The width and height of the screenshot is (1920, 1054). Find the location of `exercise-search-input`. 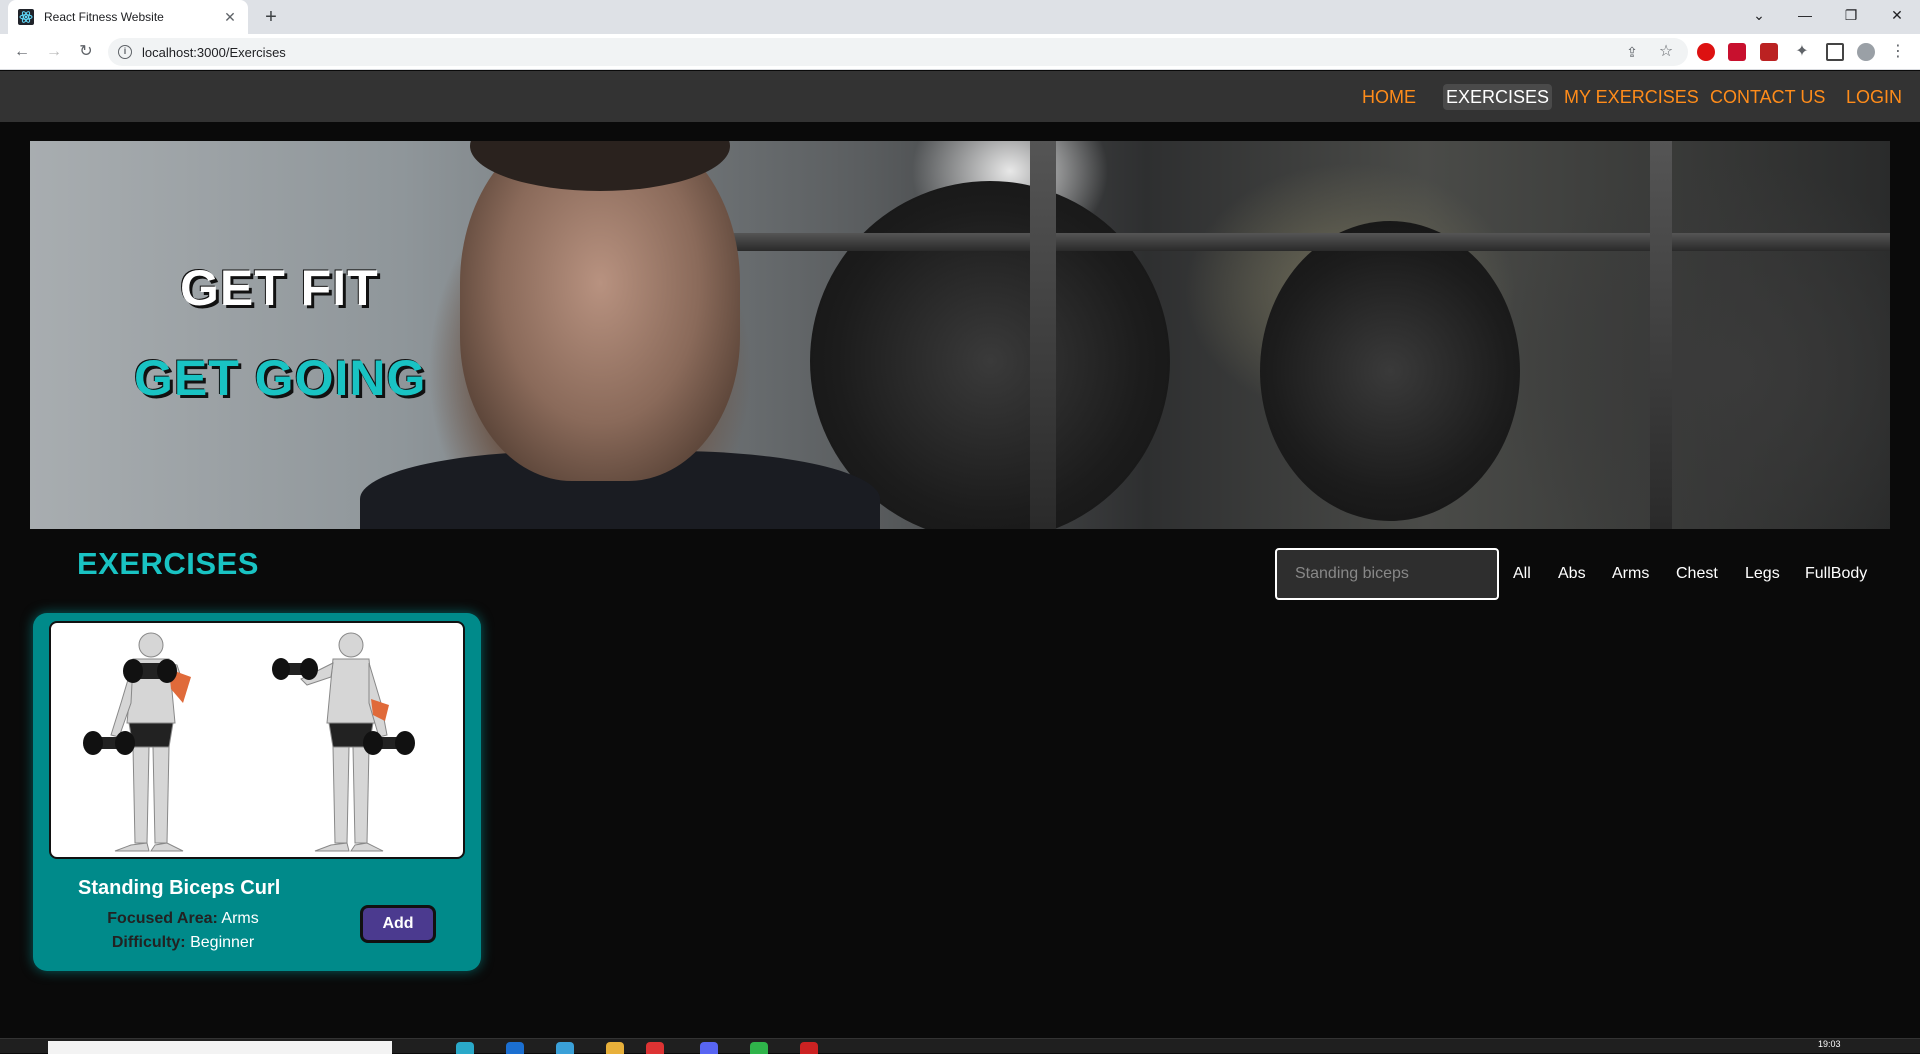

exercise-search-input is located at coordinates (1387, 574).